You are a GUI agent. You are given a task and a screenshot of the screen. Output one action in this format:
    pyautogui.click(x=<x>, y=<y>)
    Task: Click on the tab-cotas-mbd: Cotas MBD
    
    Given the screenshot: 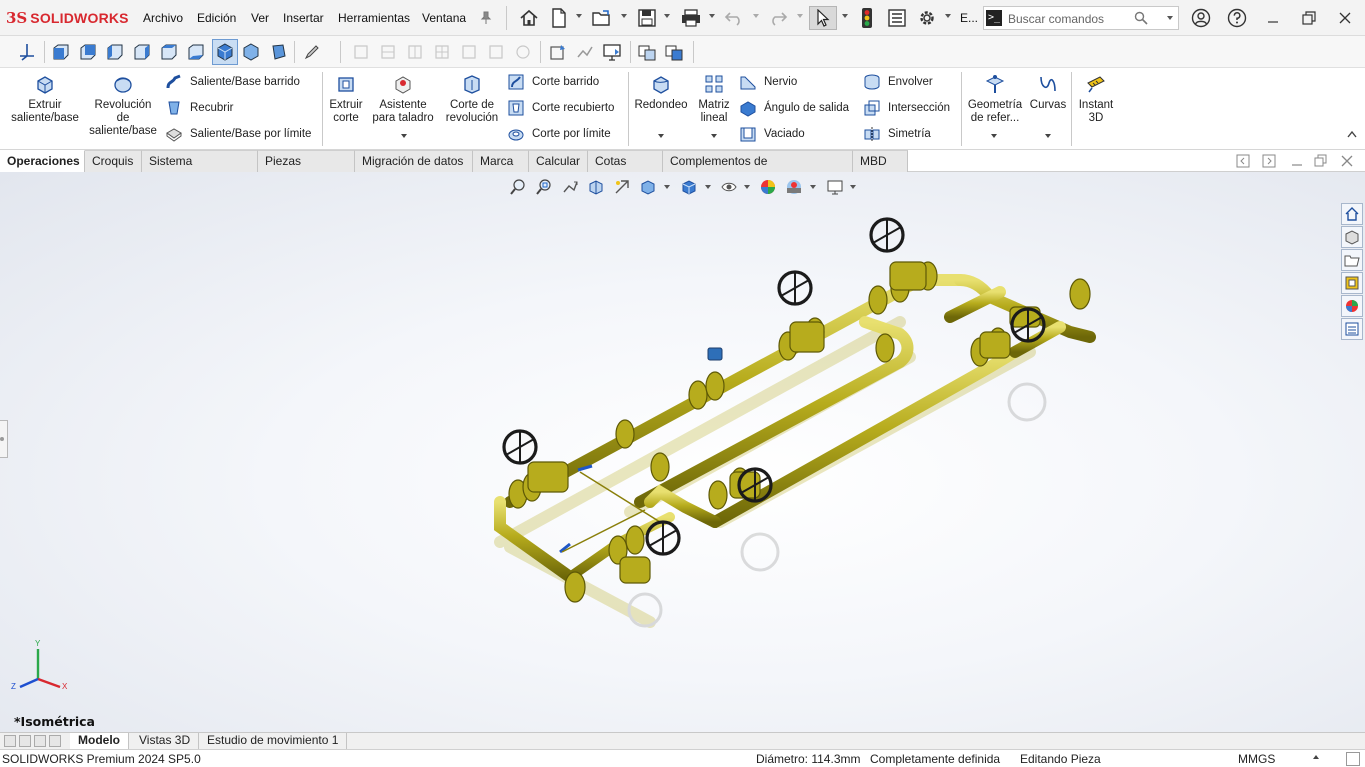 What is the action you would take?
    pyautogui.click(x=625, y=169)
    